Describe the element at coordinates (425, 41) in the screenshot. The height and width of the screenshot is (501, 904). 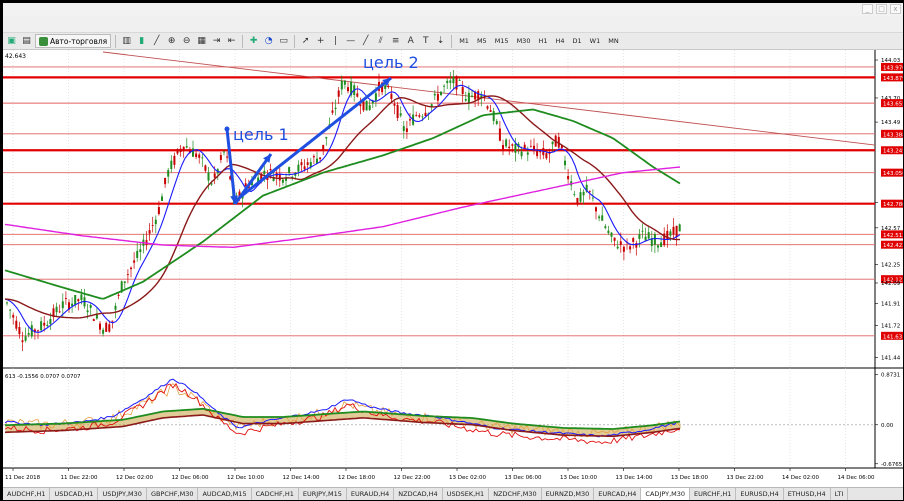
I see `label-icon: T` at that location.